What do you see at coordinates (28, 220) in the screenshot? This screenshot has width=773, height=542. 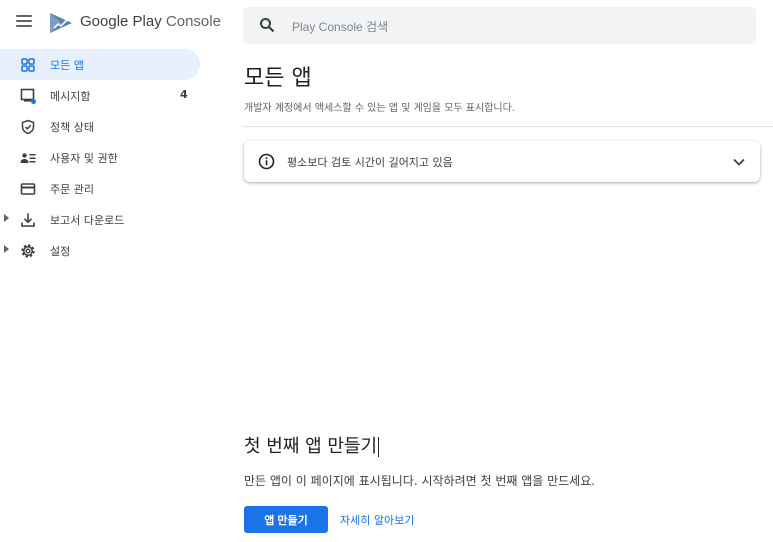 I see `download-icon` at bounding box center [28, 220].